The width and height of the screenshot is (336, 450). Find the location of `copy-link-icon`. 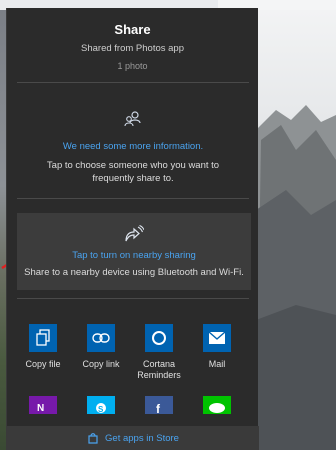

copy-link-icon is located at coordinates (101, 338).